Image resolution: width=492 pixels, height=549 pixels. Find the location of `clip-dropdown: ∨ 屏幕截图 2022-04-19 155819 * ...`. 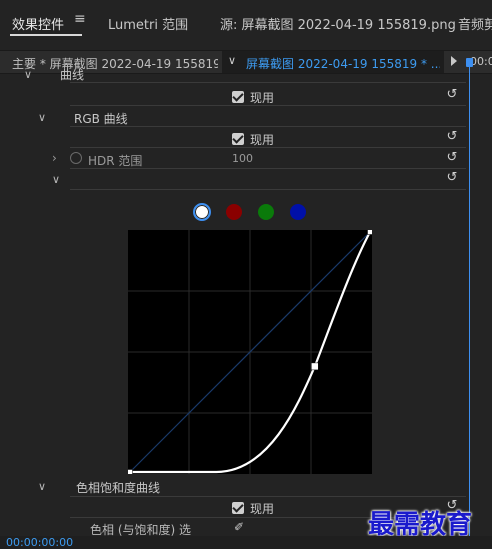

clip-dropdown: ∨ 屏幕截图 2022-04-19 155819 * ... is located at coordinates (333, 62).